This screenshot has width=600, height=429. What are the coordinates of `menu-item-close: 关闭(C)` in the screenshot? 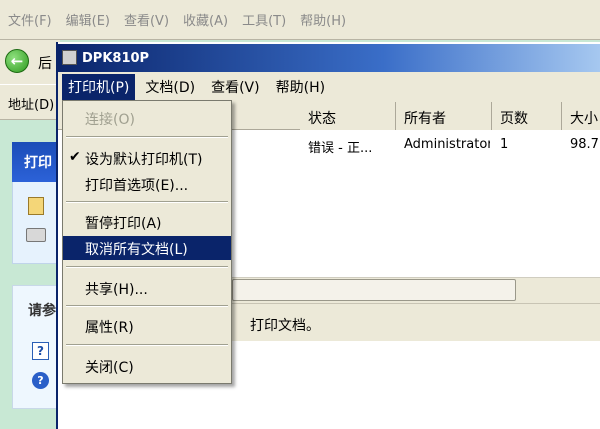 It's located at (147, 366).